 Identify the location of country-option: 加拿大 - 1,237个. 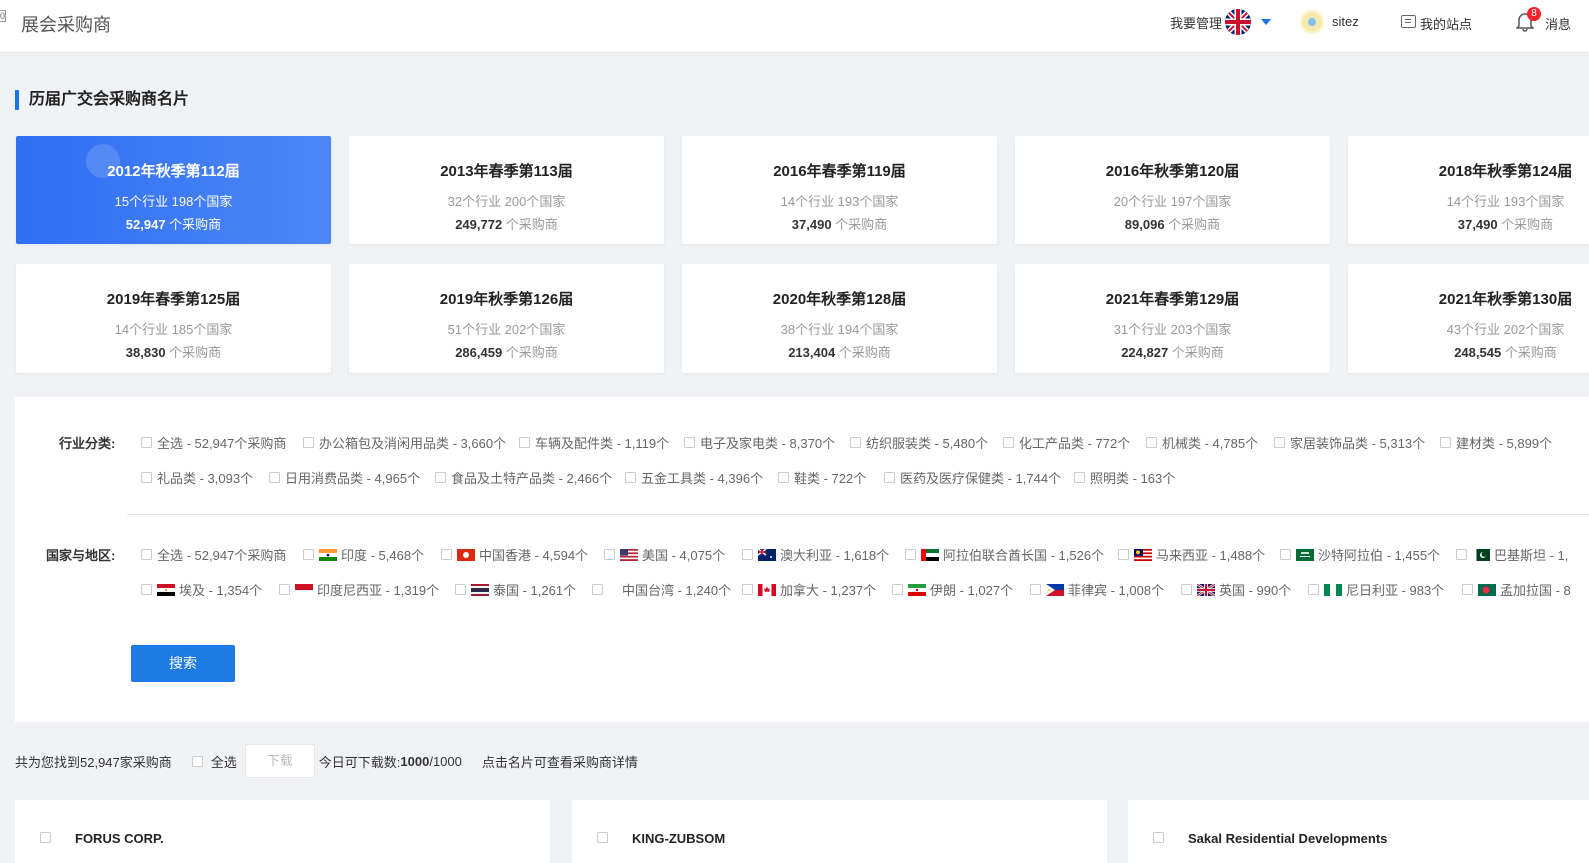
(809, 589).